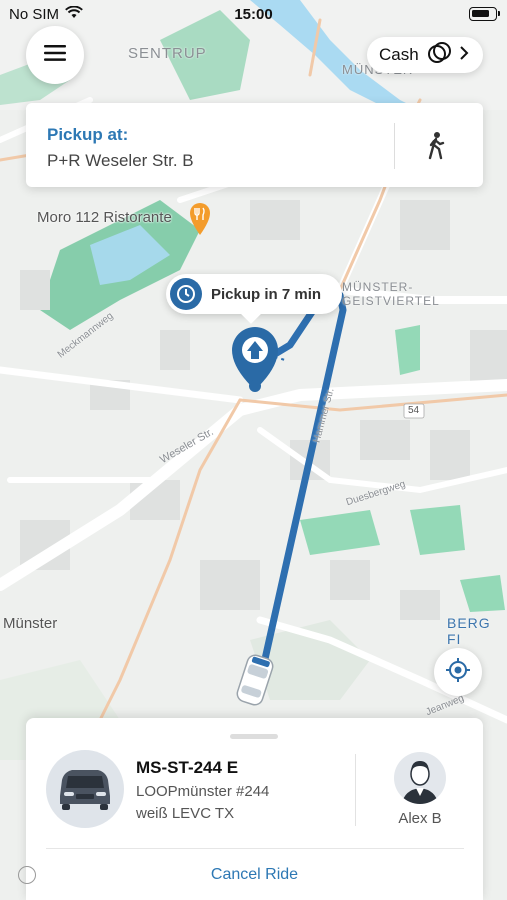 This screenshot has width=507, height=900. I want to click on pickup-address: P+R Weseler Str. B, so click(120, 160).